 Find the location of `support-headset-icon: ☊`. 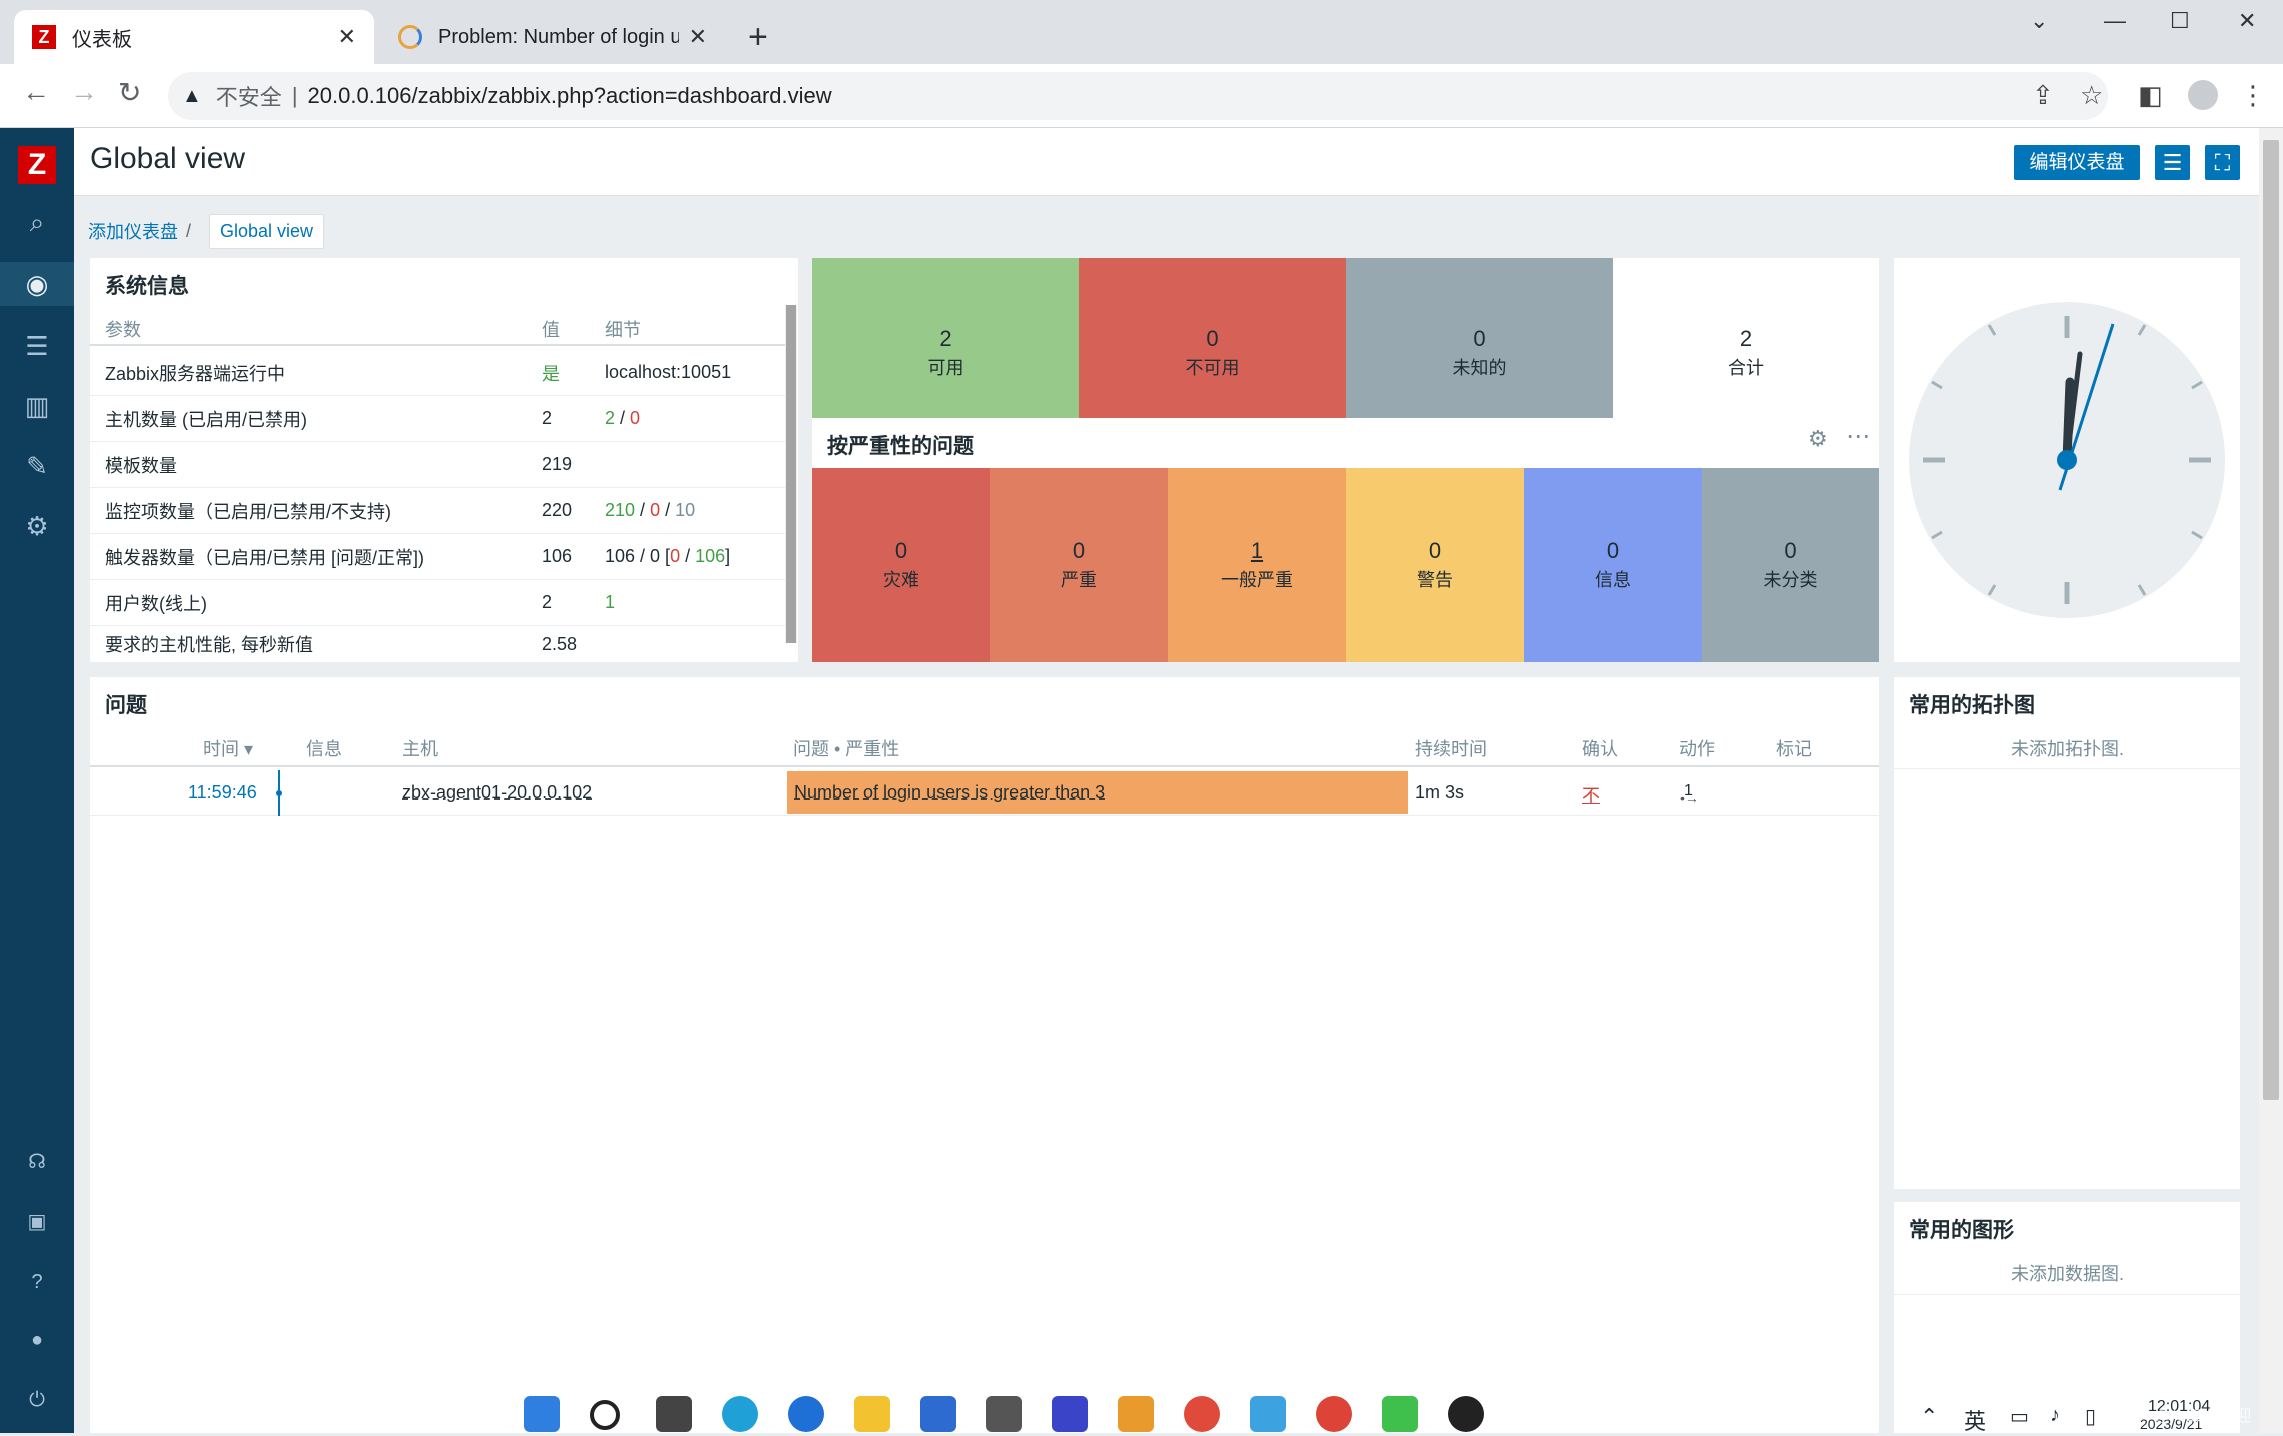

support-headset-icon: ☊ is located at coordinates (37, 1162).